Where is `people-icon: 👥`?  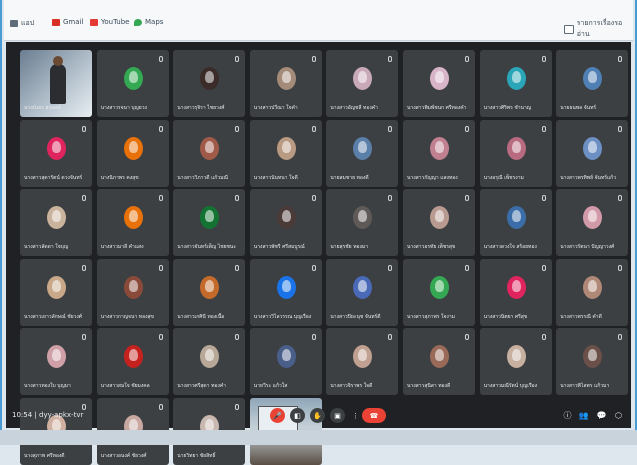 people-icon: 👥 is located at coordinates (583, 415).